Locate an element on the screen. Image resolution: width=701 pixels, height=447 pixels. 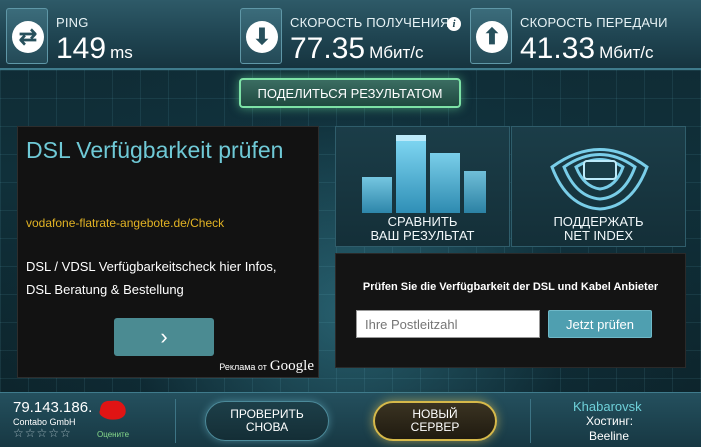
swap-arrows-icon: ⇄ is located at coordinates (28, 37).